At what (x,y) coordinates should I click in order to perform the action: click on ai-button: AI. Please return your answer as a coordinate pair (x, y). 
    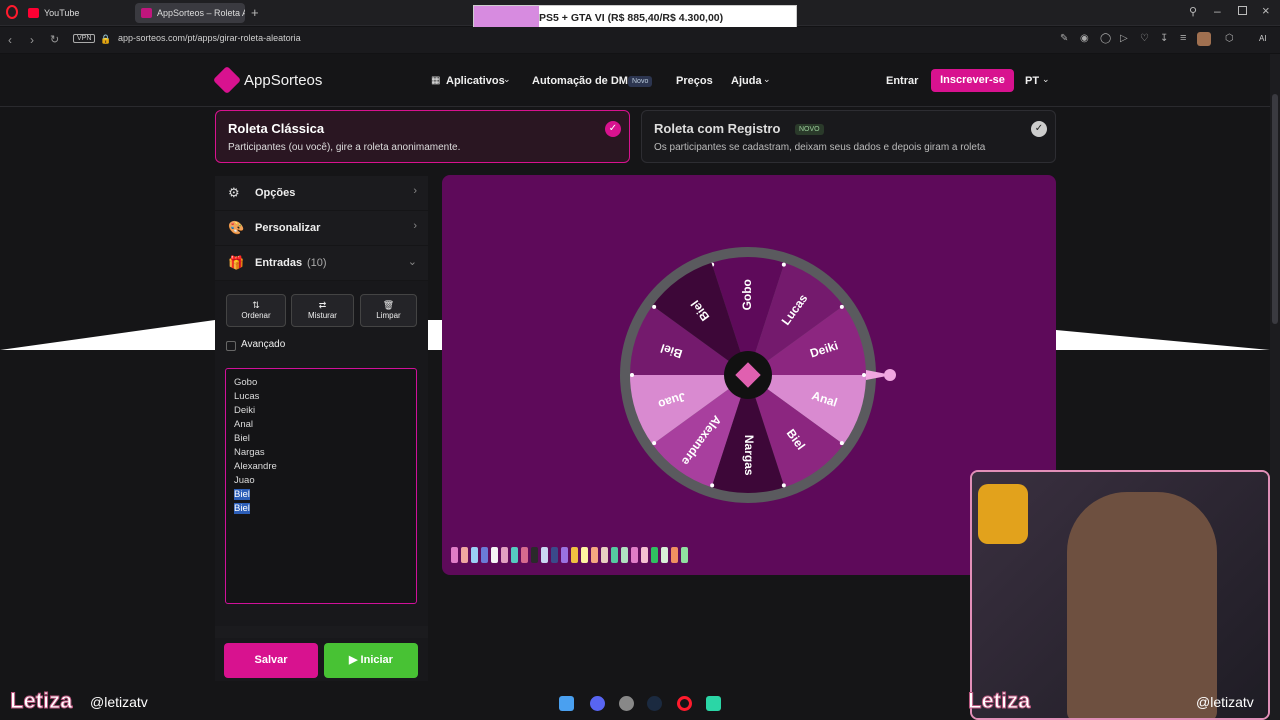
    Looking at the image, I should click on (1263, 38).